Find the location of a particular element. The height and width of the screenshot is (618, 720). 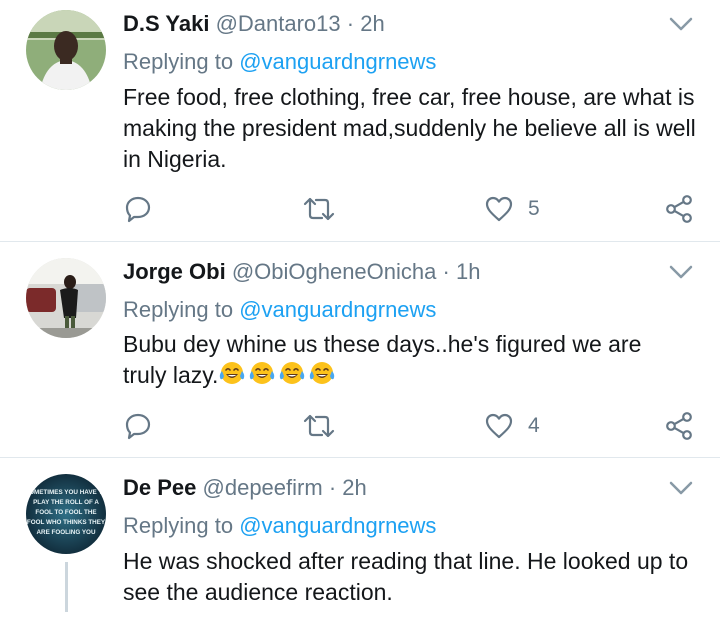

user-handle: @Dantaro13 is located at coordinates (278, 23).